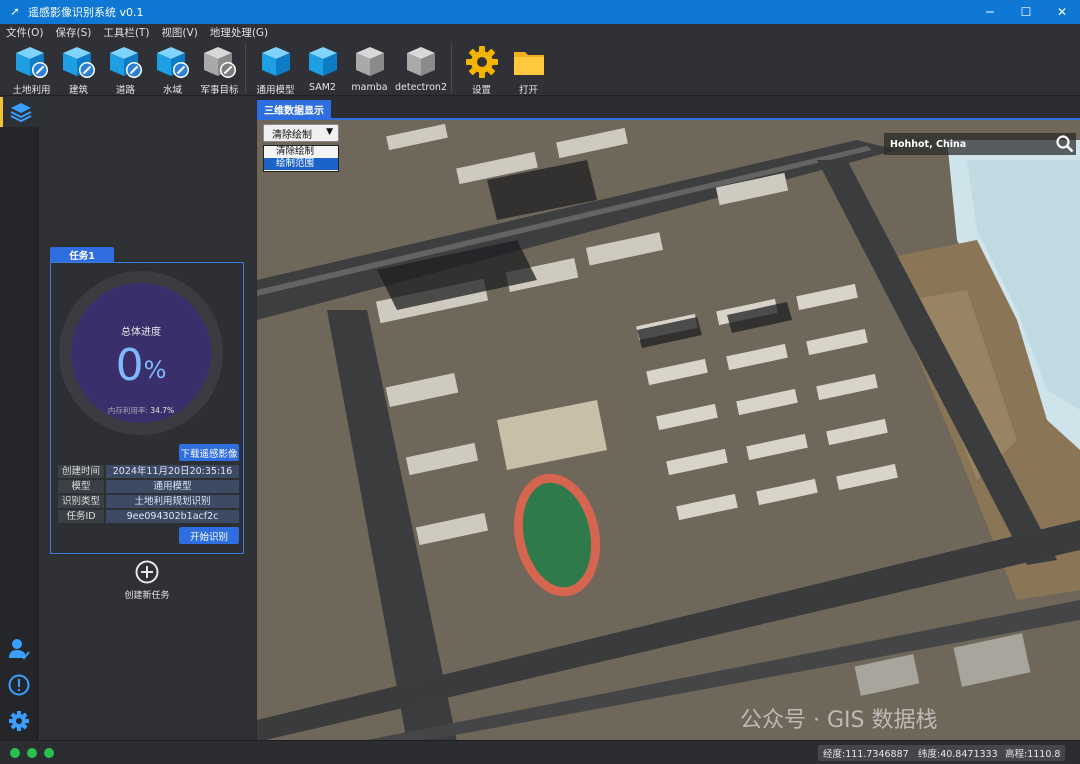 The image size is (1080, 764). What do you see at coordinates (82, 254) in the screenshot?
I see `task-tab: 任务1` at bounding box center [82, 254].